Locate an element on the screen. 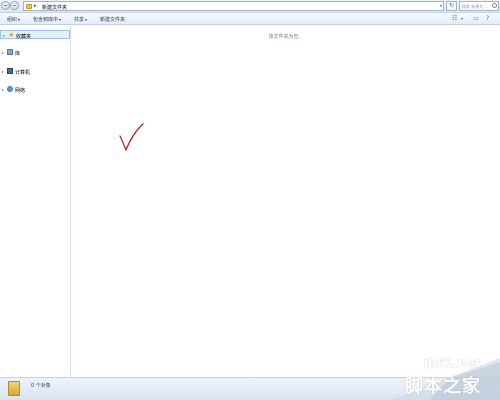 The width and height of the screenshot is (500, 400). sidebar-item-label: 网络 is located at coordinates (20, 91).